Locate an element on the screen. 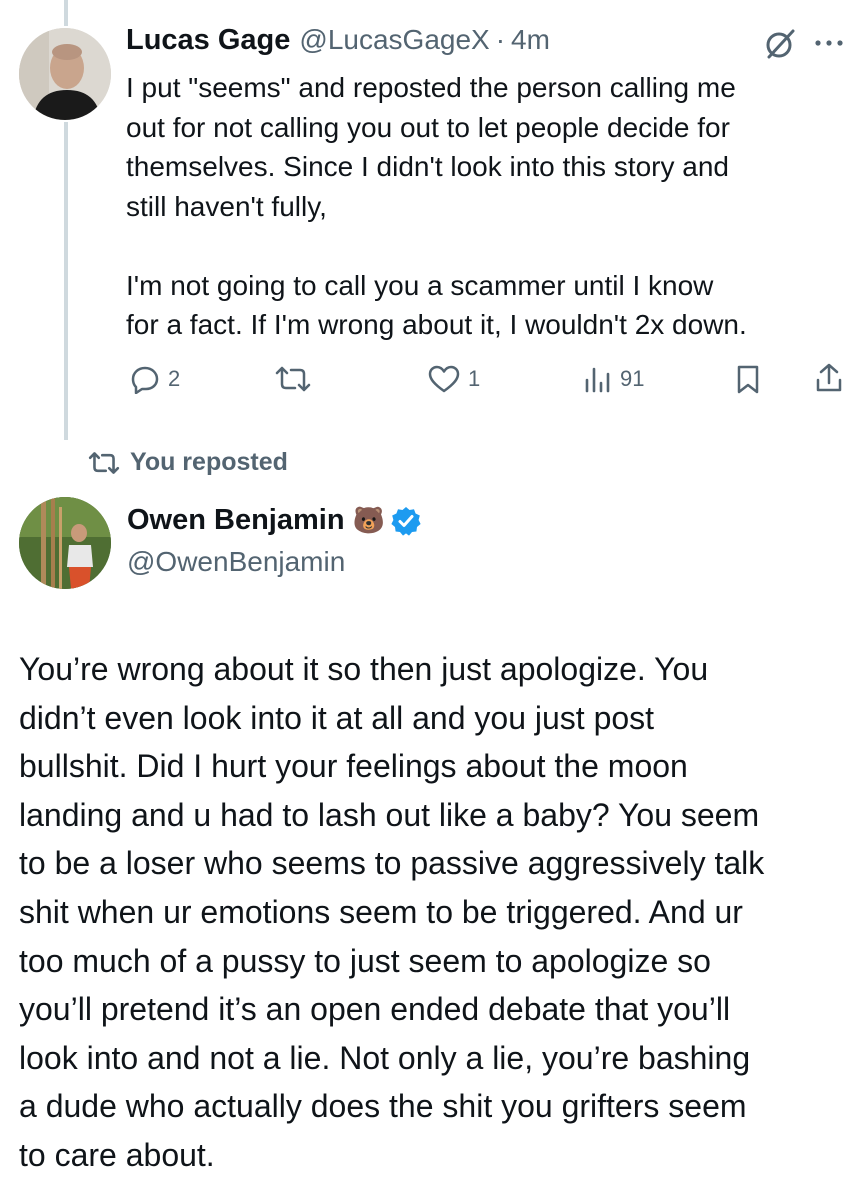  like-button: 1 is located at coordinates (454, 379).